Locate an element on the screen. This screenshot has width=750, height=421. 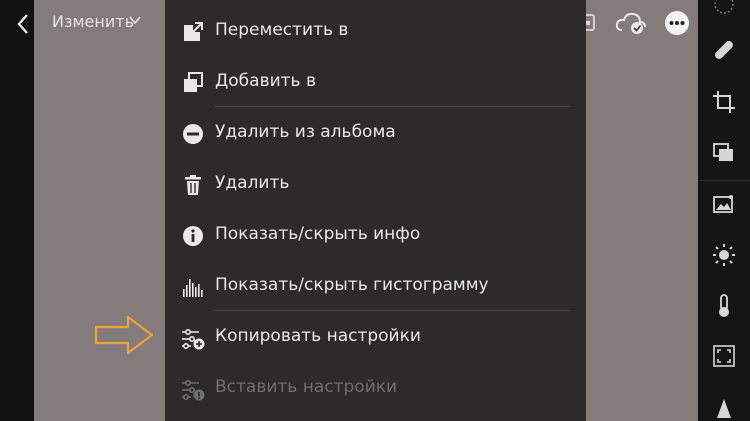
move-to-icon is located at coordinates (193, 31).